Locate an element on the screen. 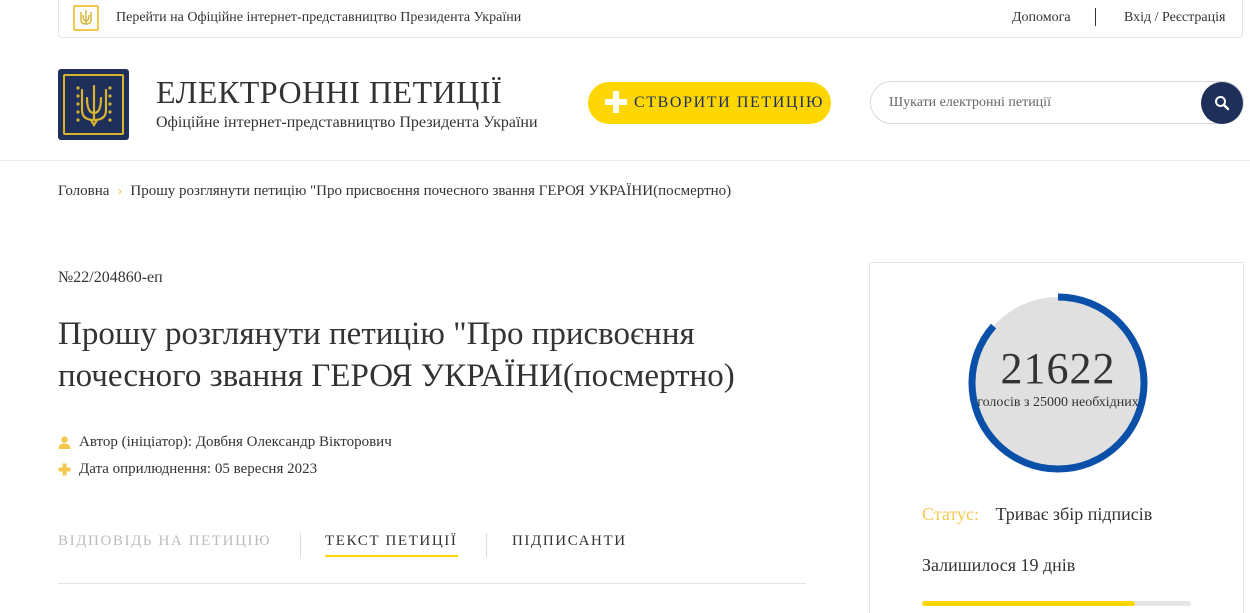 The width and height of the screenshot is (1250, 613). status-row: Статус: Триває збір підписів is located at coordinates (1037, 514).